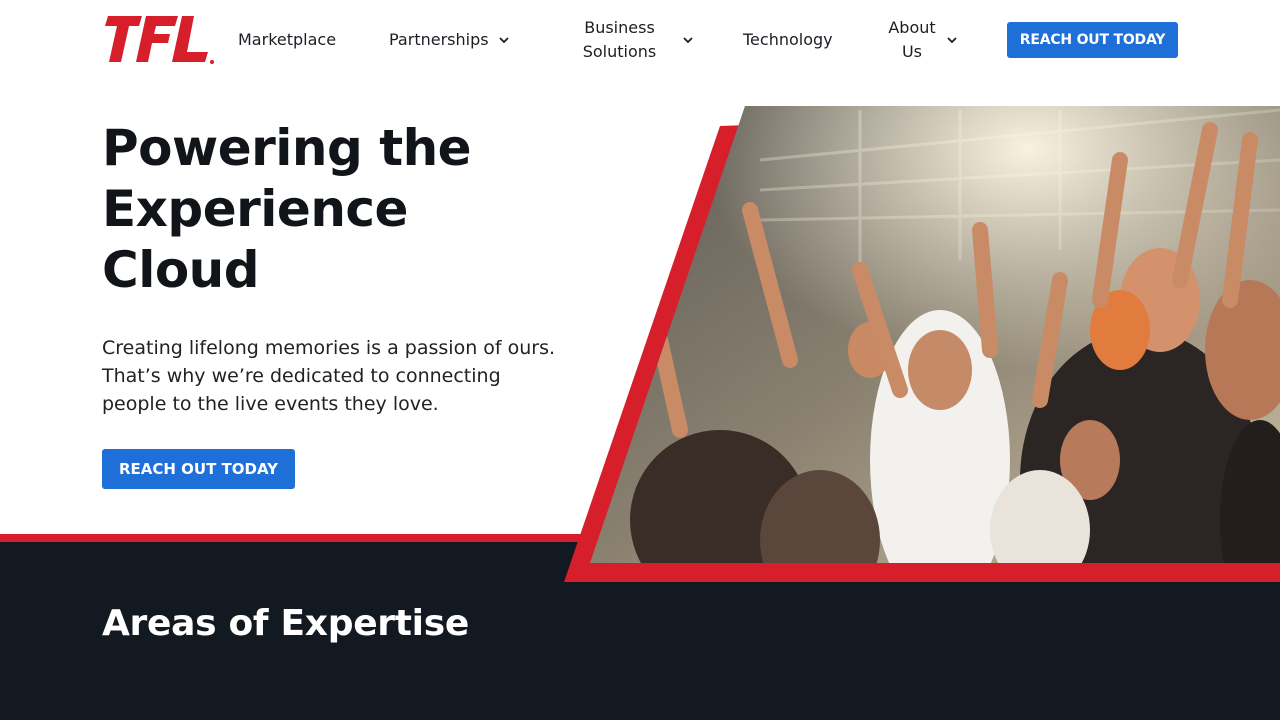 The height and width of the screenshot is (720, 1280). I want to click on nav-technology: Technology, so click(788, 40).